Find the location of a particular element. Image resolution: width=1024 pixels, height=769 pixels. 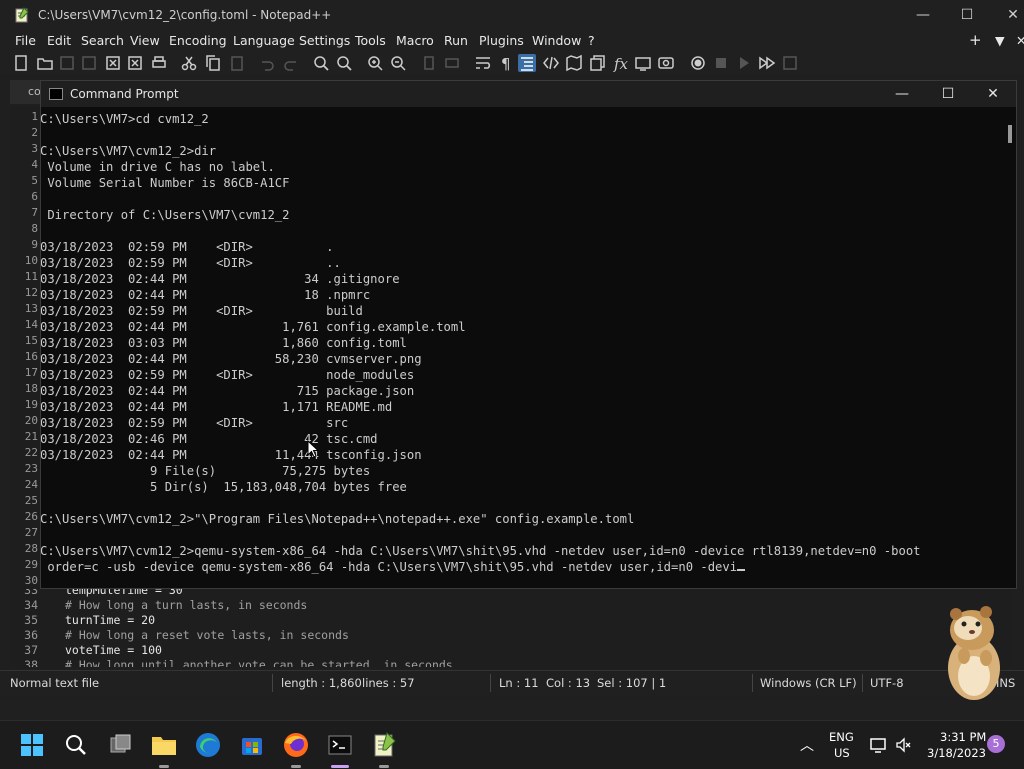

task-view-icon is located at coordinates (121, 745).